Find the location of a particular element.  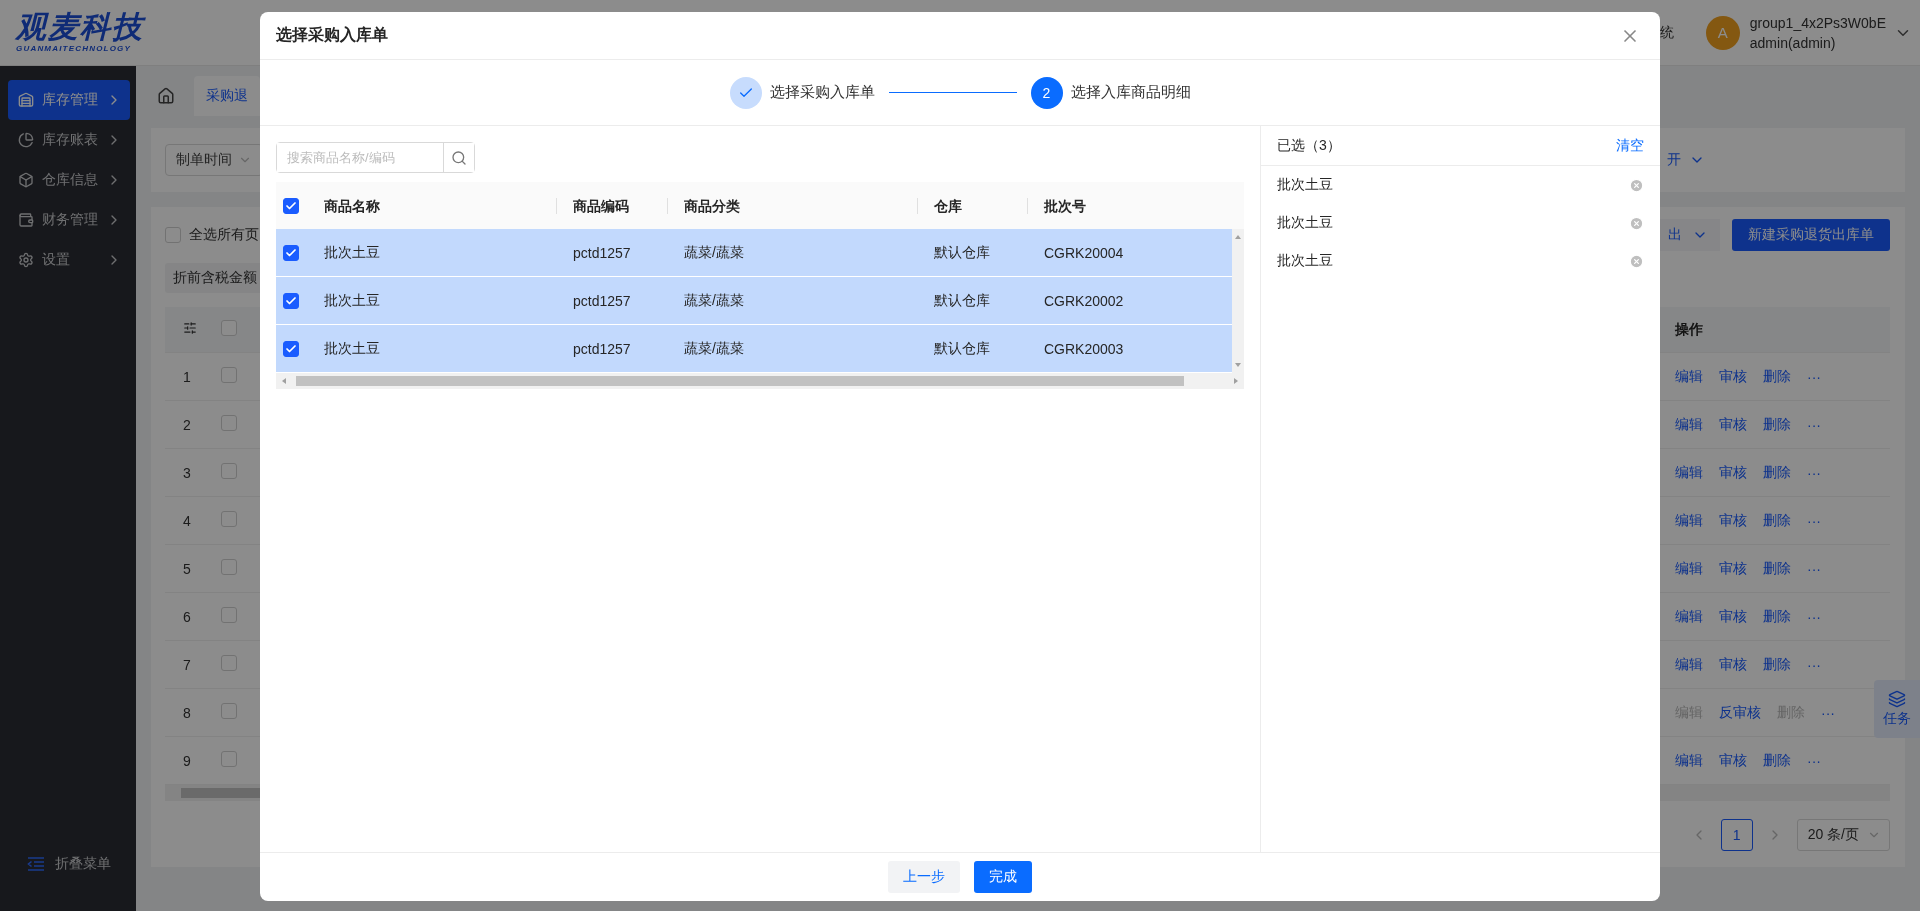

column-settings-icon is located at coordinates (190, 328).